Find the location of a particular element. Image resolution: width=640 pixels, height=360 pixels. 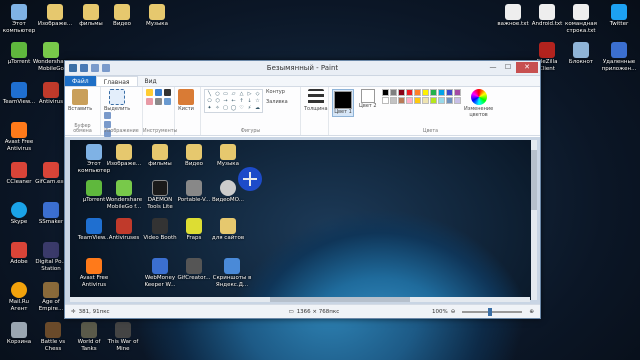

text-file-icon is located at coordinates (581, 12).